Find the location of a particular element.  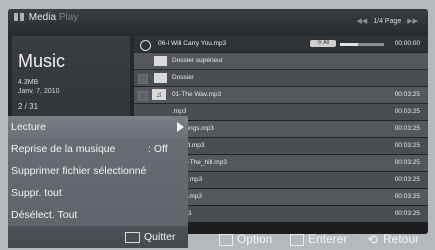

play-time: 00:00:00 is located at coordinates (407, 43).